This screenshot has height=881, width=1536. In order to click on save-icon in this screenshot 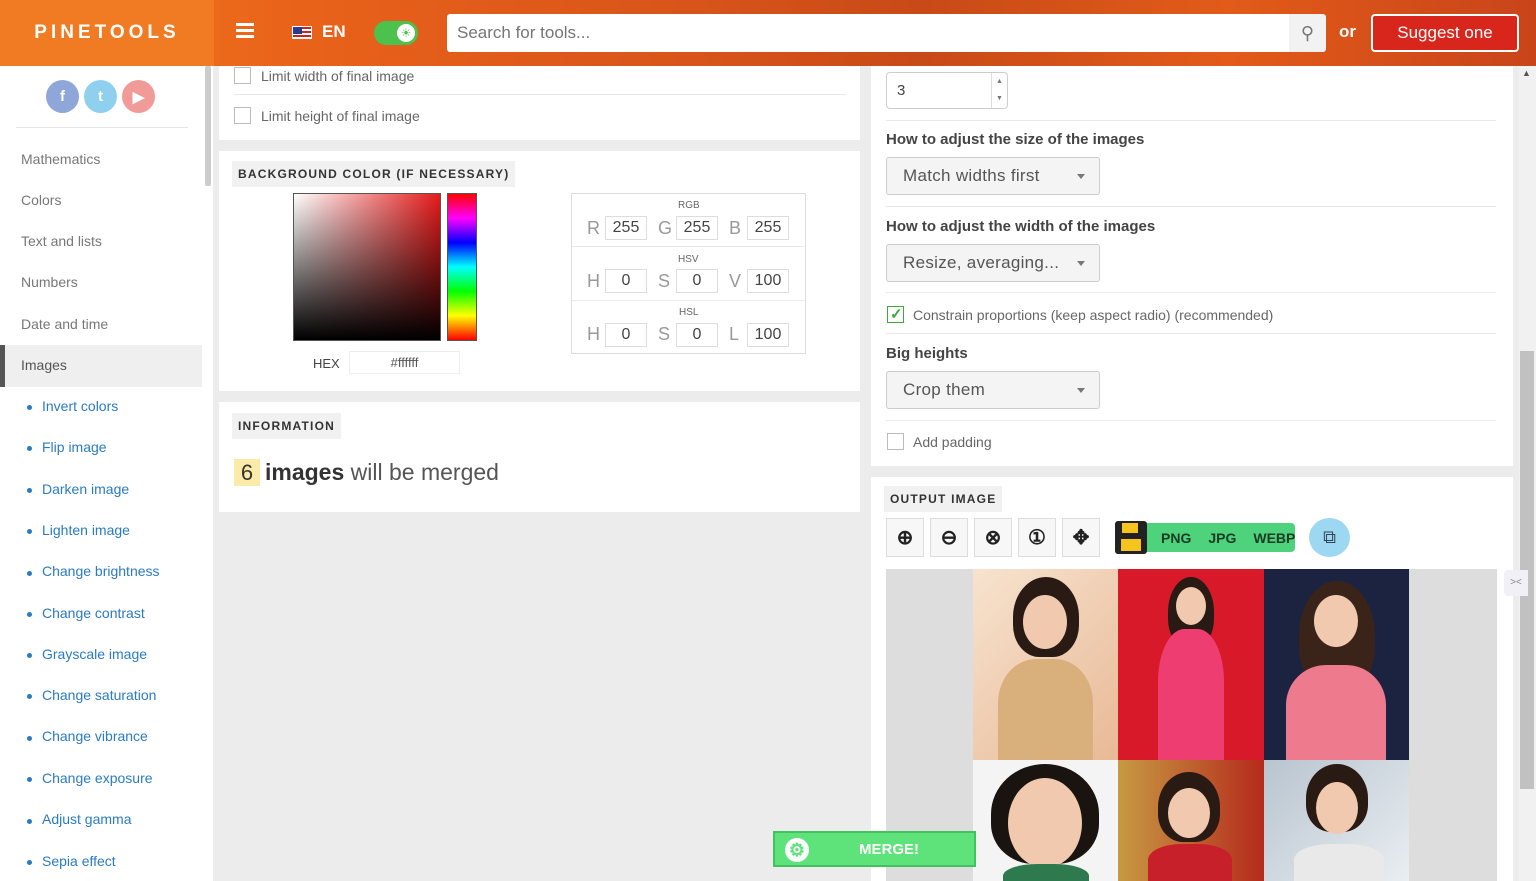, I will do `click(1131, 537)`.